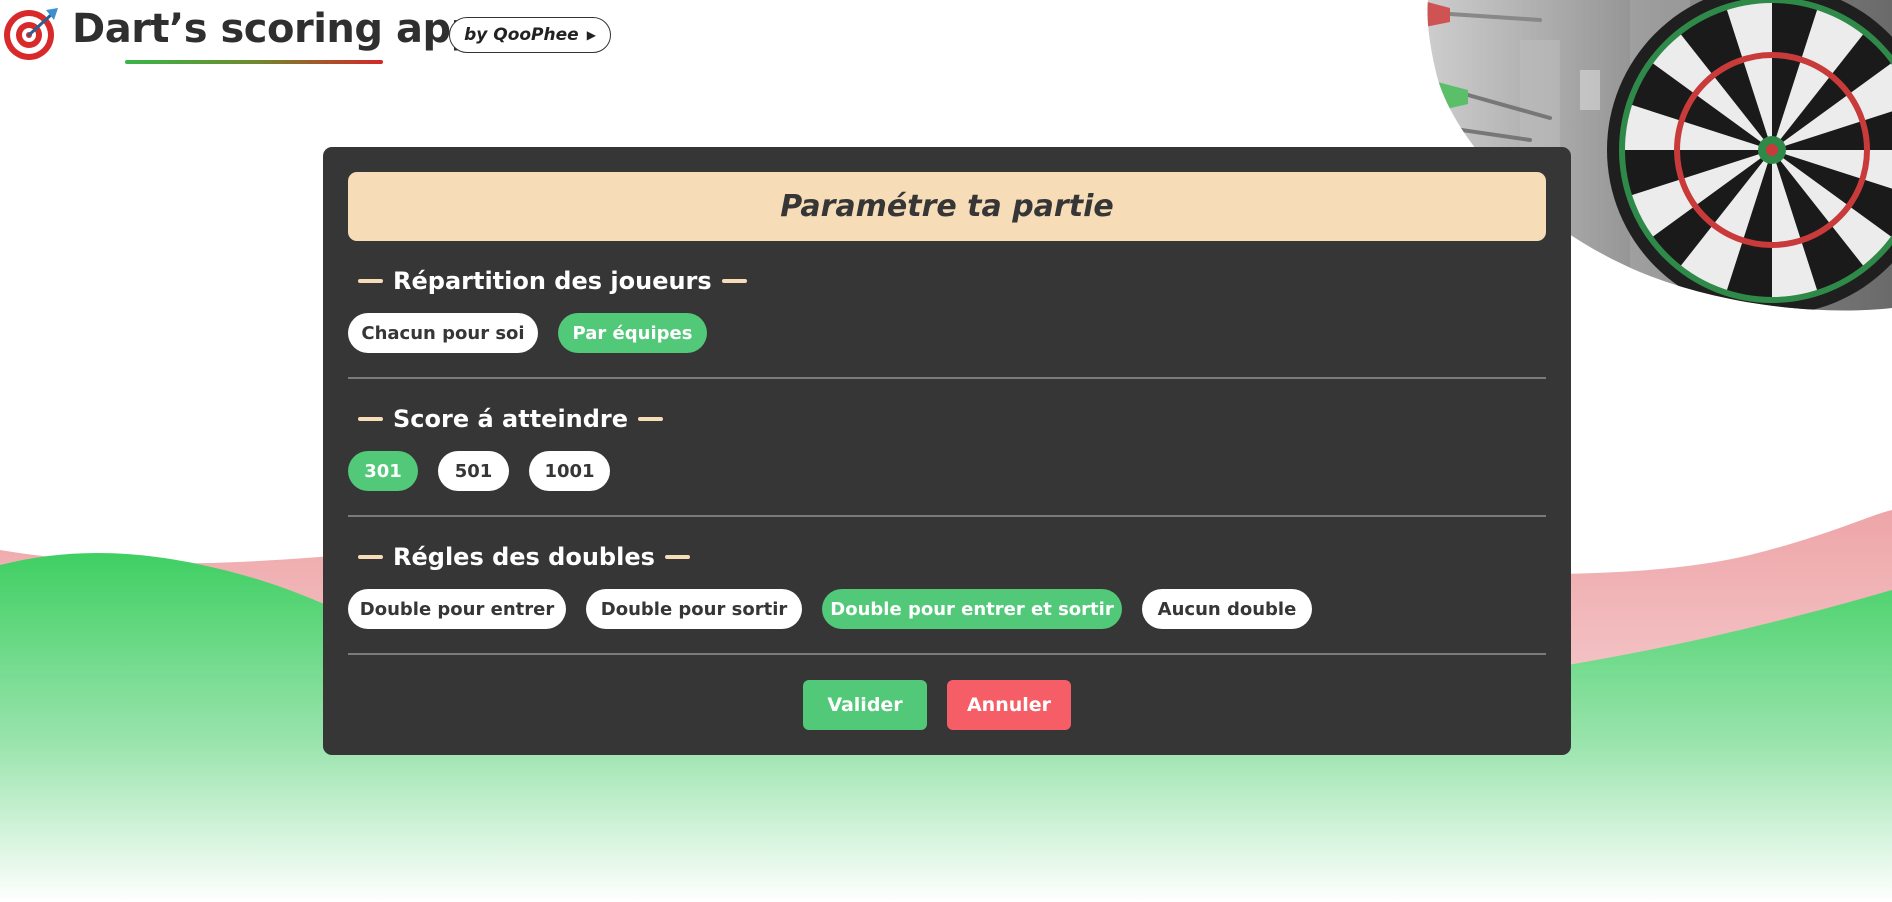 Image resolution: width=1892 pixels, height=902 pixels. Describe the element at coordinates (1227, 609) in the screenshot. I see `option-no-double: Aucun double` at that location.